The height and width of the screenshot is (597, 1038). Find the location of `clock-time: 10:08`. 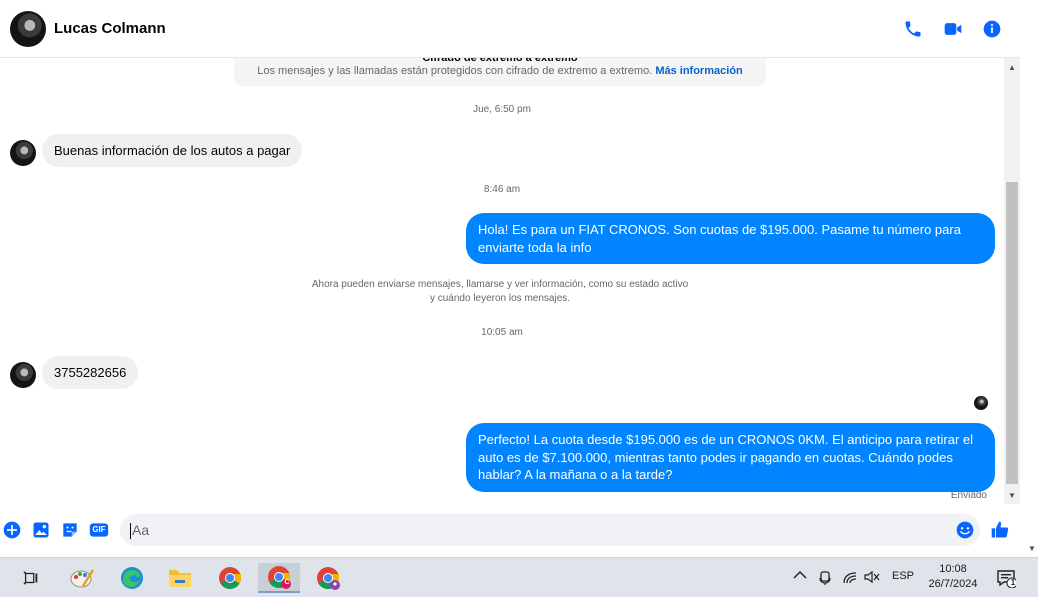

clock-time: 10:08 is located at coordinates (953, 569).